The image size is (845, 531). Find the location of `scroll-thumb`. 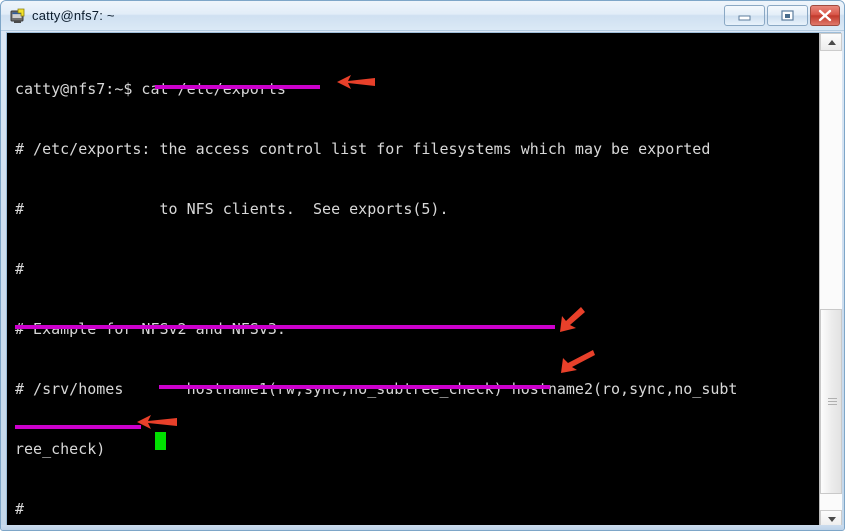

scroll-thumb is located at coordinates (831, 401).